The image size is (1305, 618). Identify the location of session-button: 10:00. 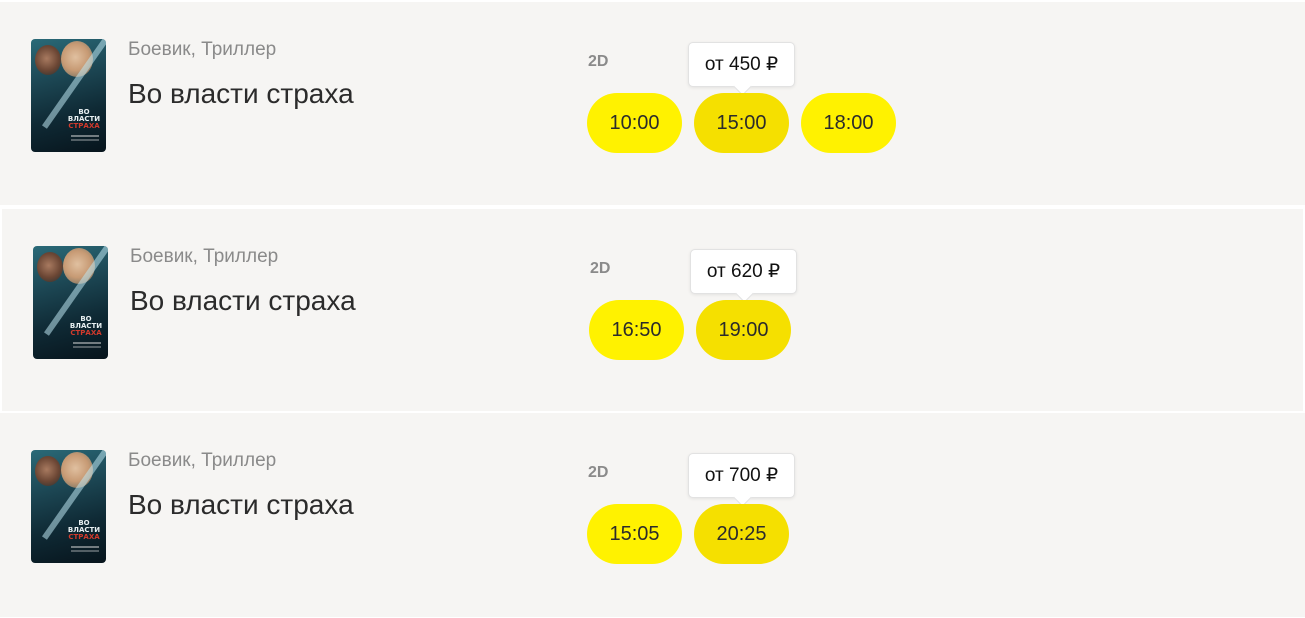
(634, 123).